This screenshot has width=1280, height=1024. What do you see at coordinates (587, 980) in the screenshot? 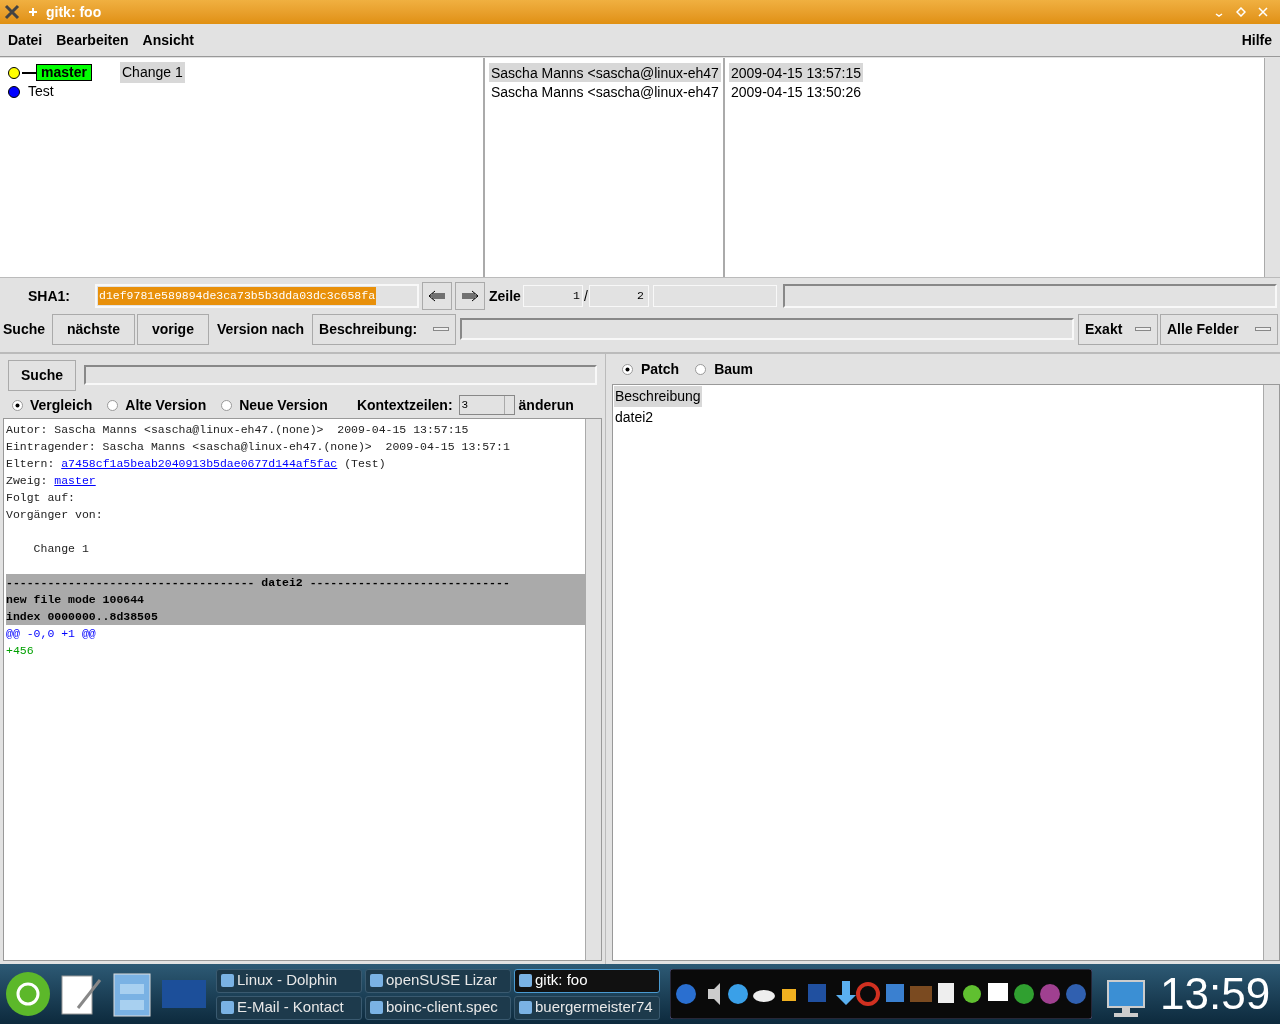
I see `taskbar-button: gitk: foo` at bounding box center [587, 980].